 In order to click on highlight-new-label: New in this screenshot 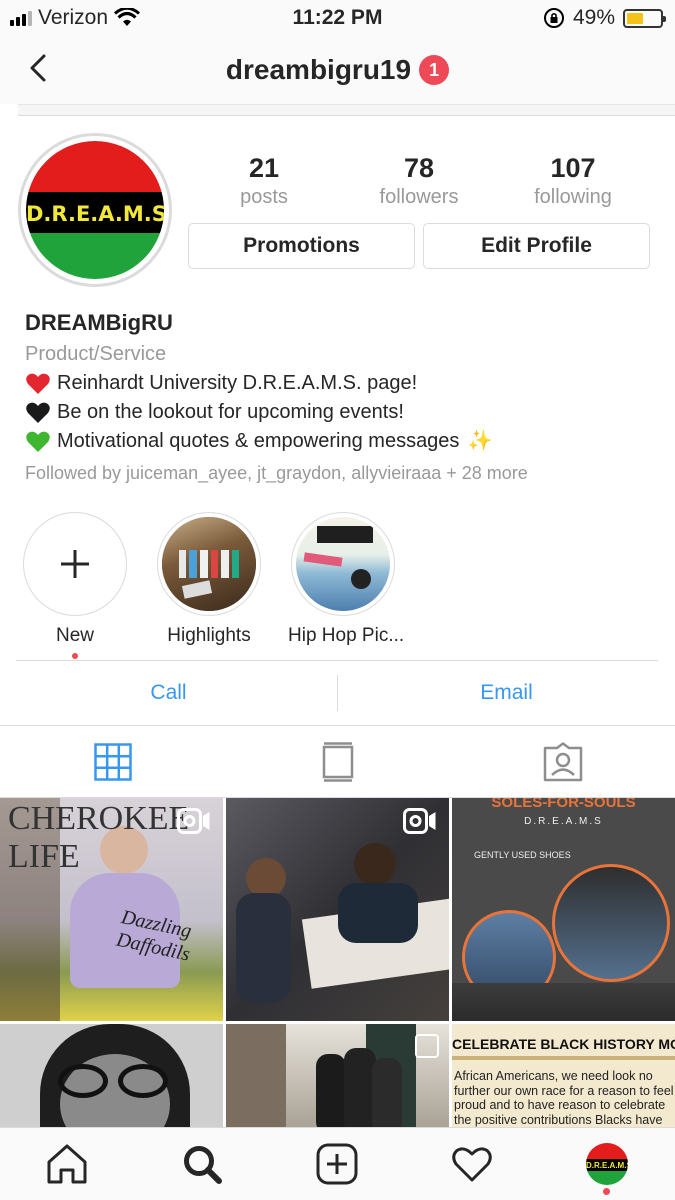, I will do `click(74, 635)`.